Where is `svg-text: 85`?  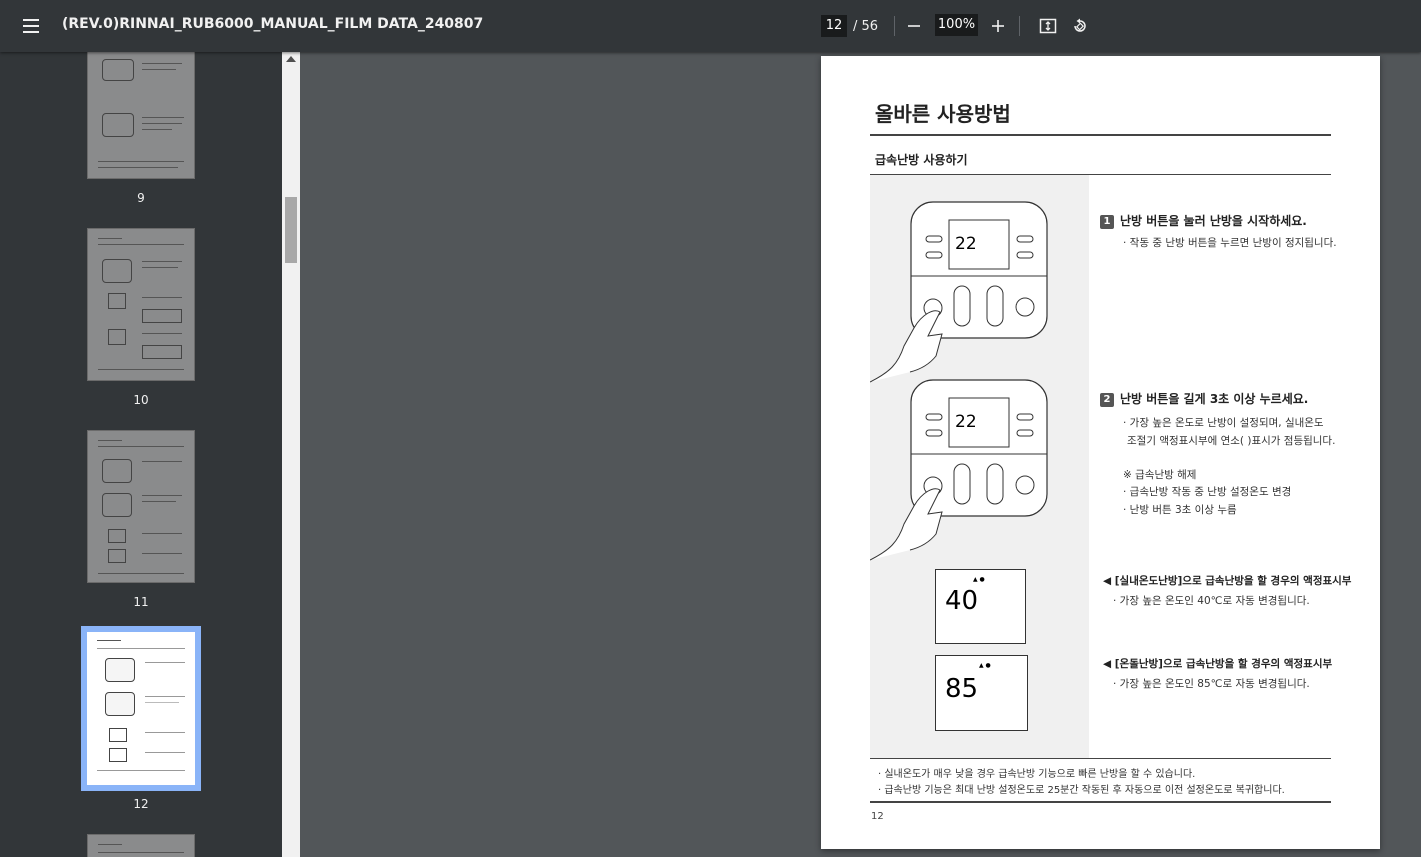
svg-text: 85 is located at coordinates (961, 689).